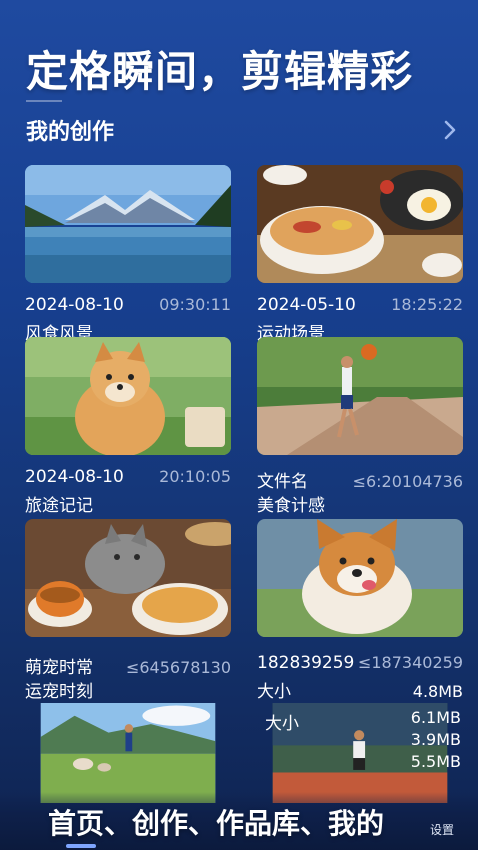 This screenshot has width=478, height=850. I want to click on card-value: ≤187340259, so click(410, 662).